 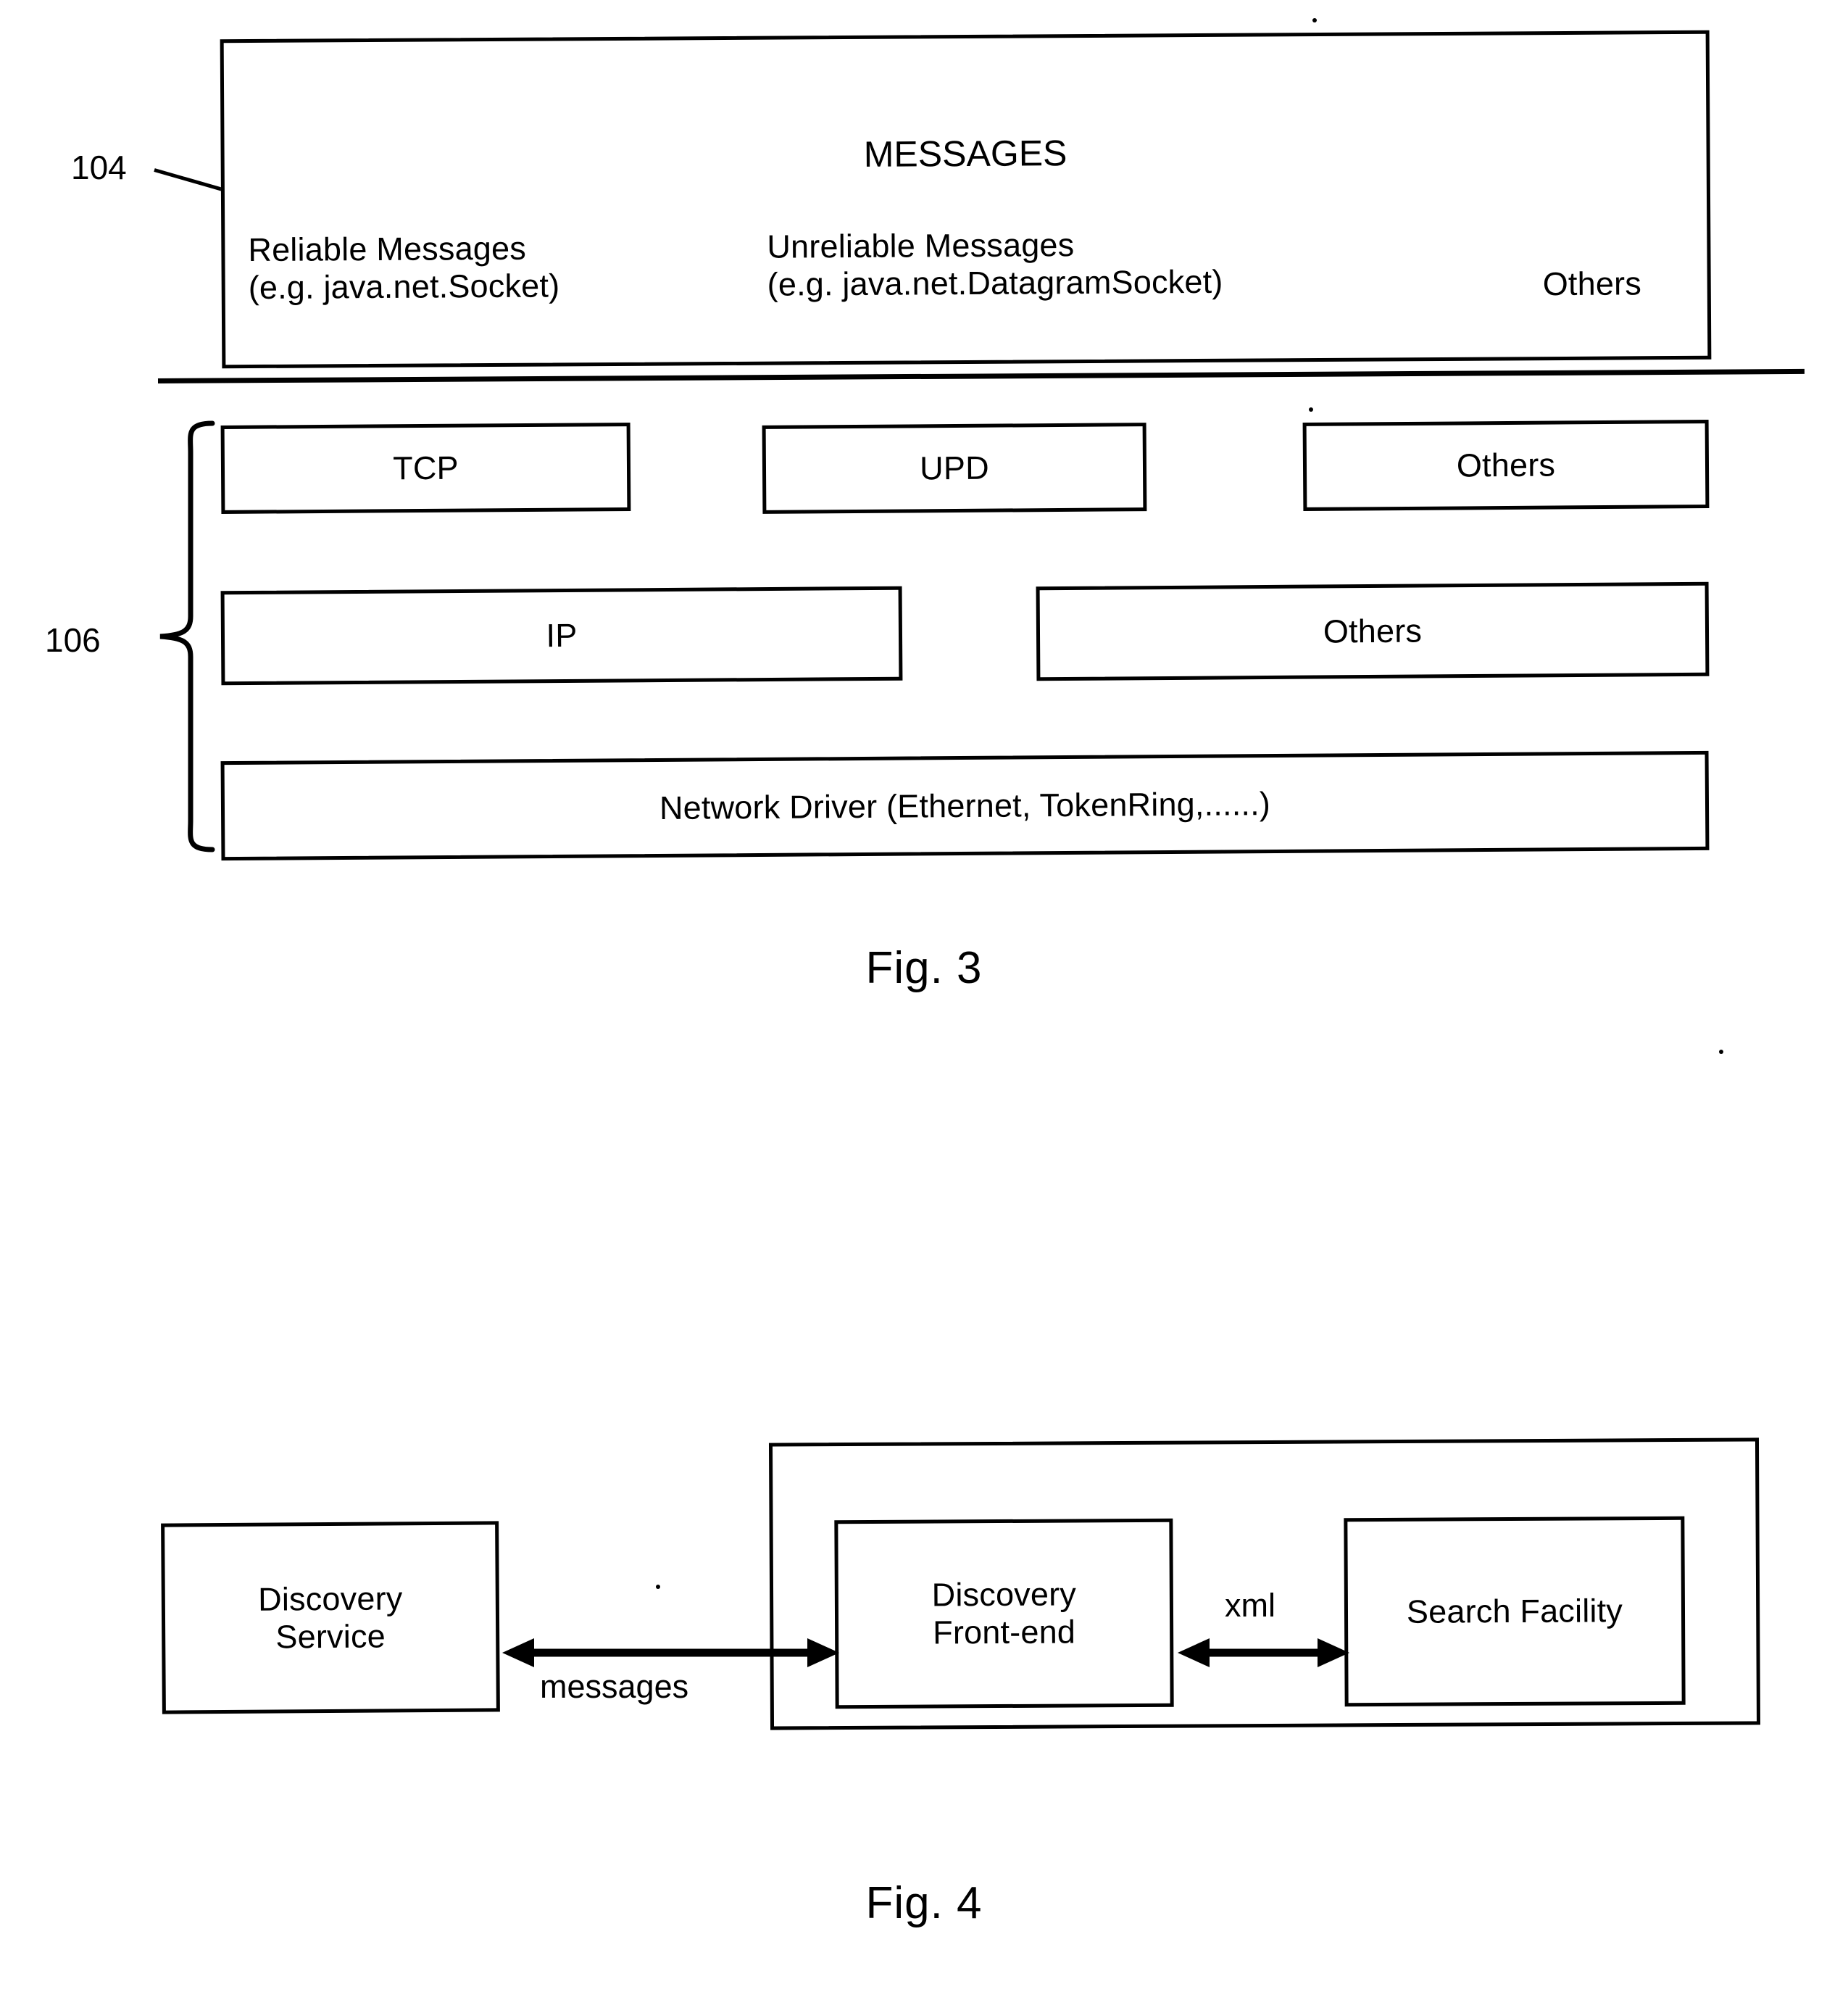 I want to click on box-discovery-front-end-line2: Front-end, so click(x=1005, y=1632).